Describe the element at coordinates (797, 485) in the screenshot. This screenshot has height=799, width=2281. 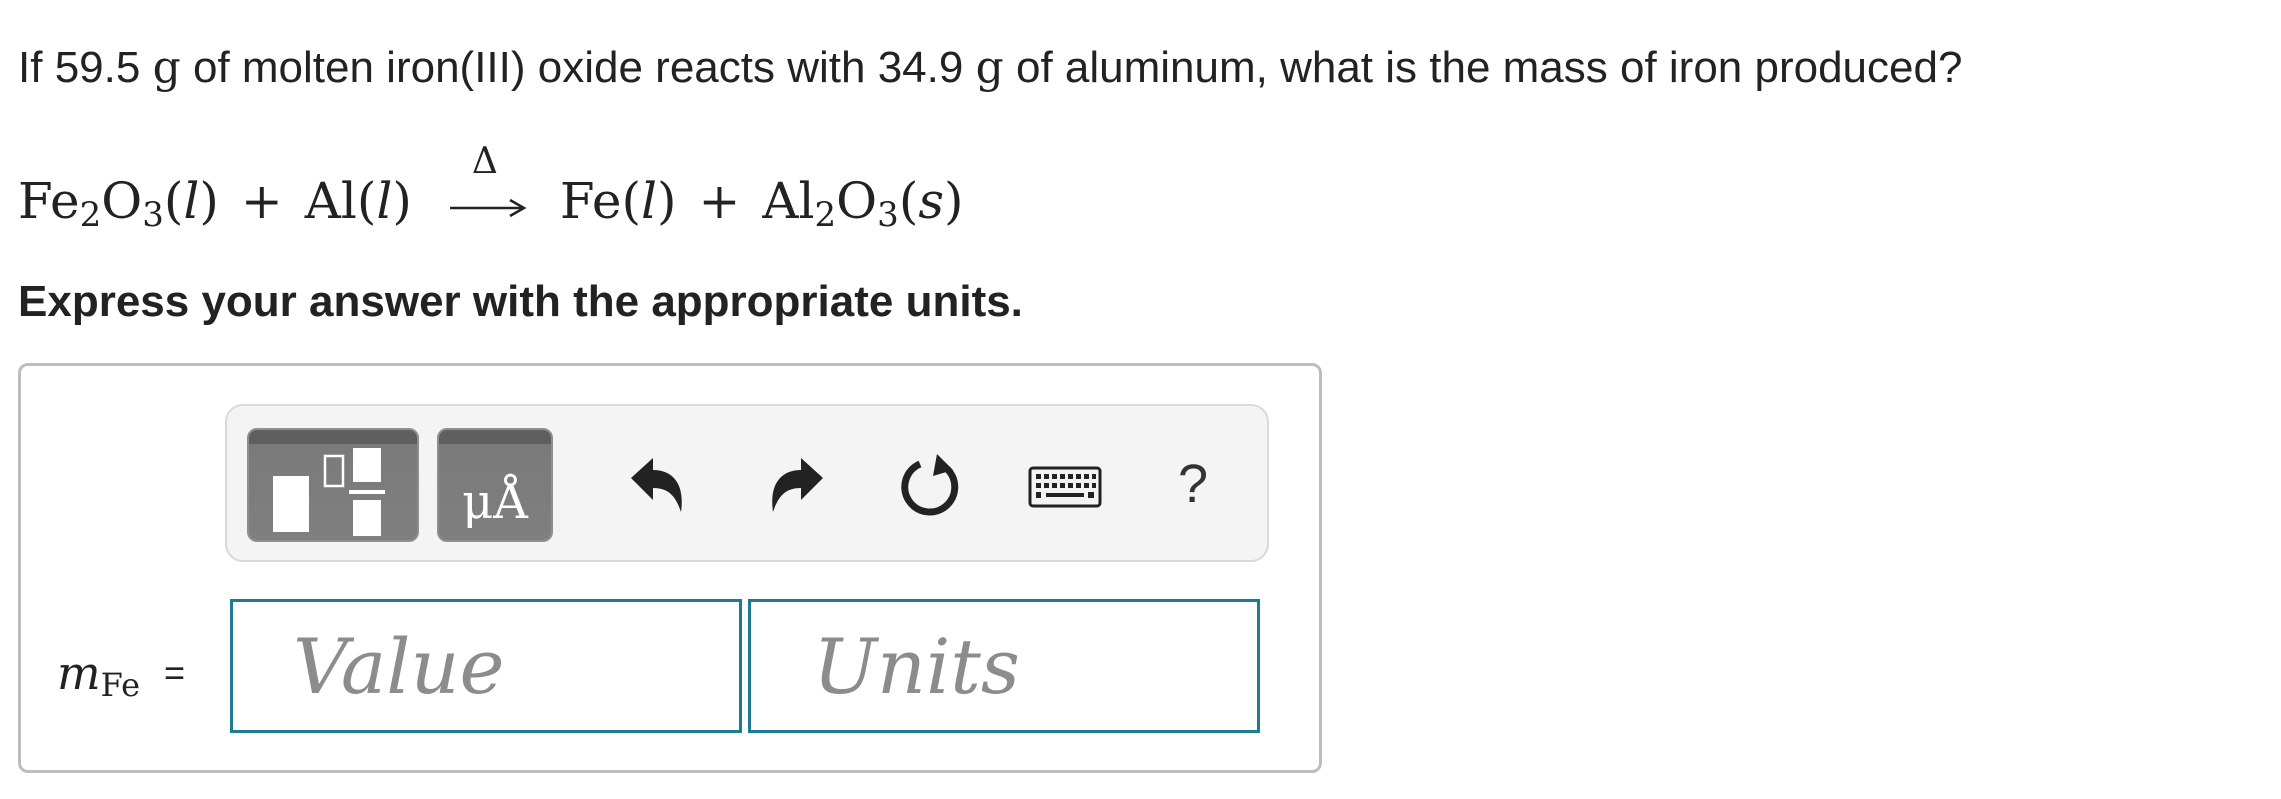
I see `redo-icon` at that location.